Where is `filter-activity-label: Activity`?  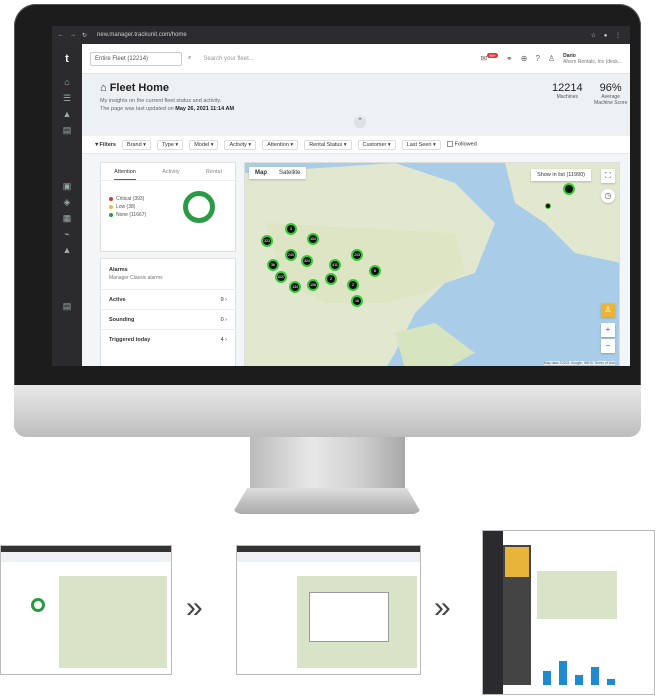 filter-activity-label: Activity is located at coordinates (238, 144).